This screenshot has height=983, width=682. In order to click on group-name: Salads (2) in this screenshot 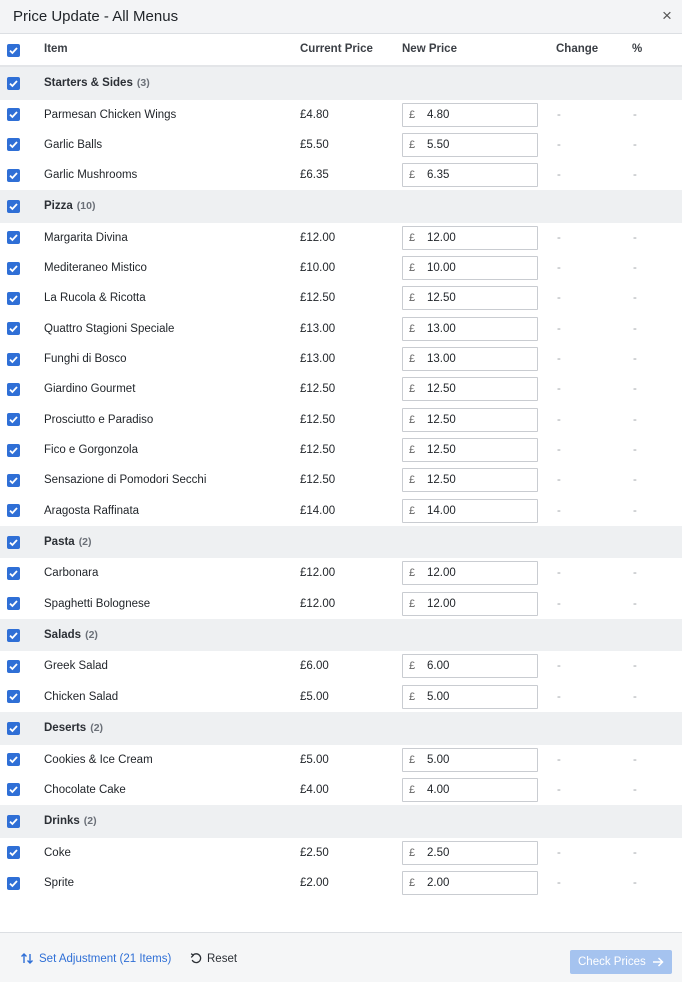, I will do `click(71, 635)`.